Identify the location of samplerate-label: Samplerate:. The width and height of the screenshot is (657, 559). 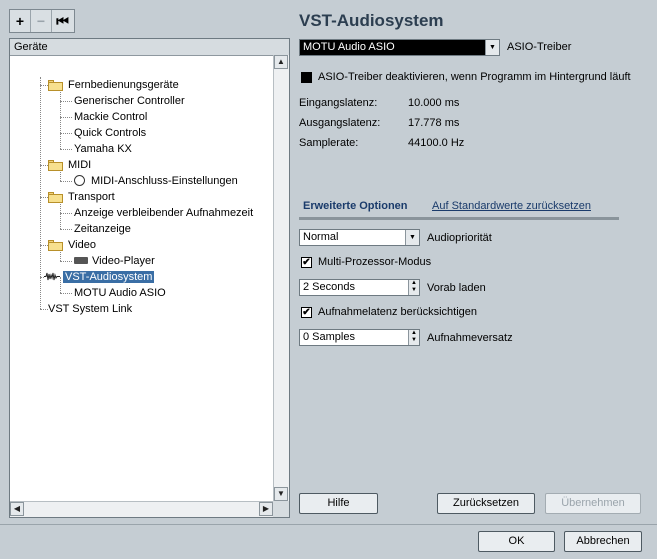
(329, 143).